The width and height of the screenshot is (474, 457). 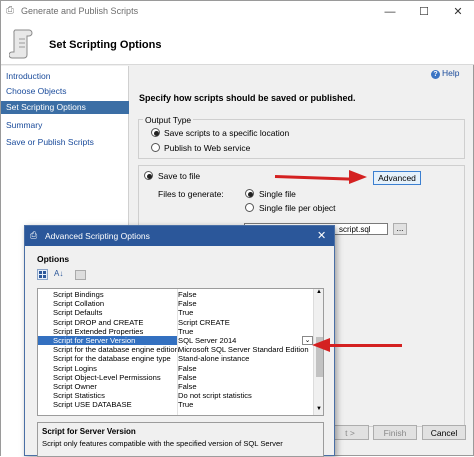 I want to click on help-link: ? Help, so click(x=445, y=73).